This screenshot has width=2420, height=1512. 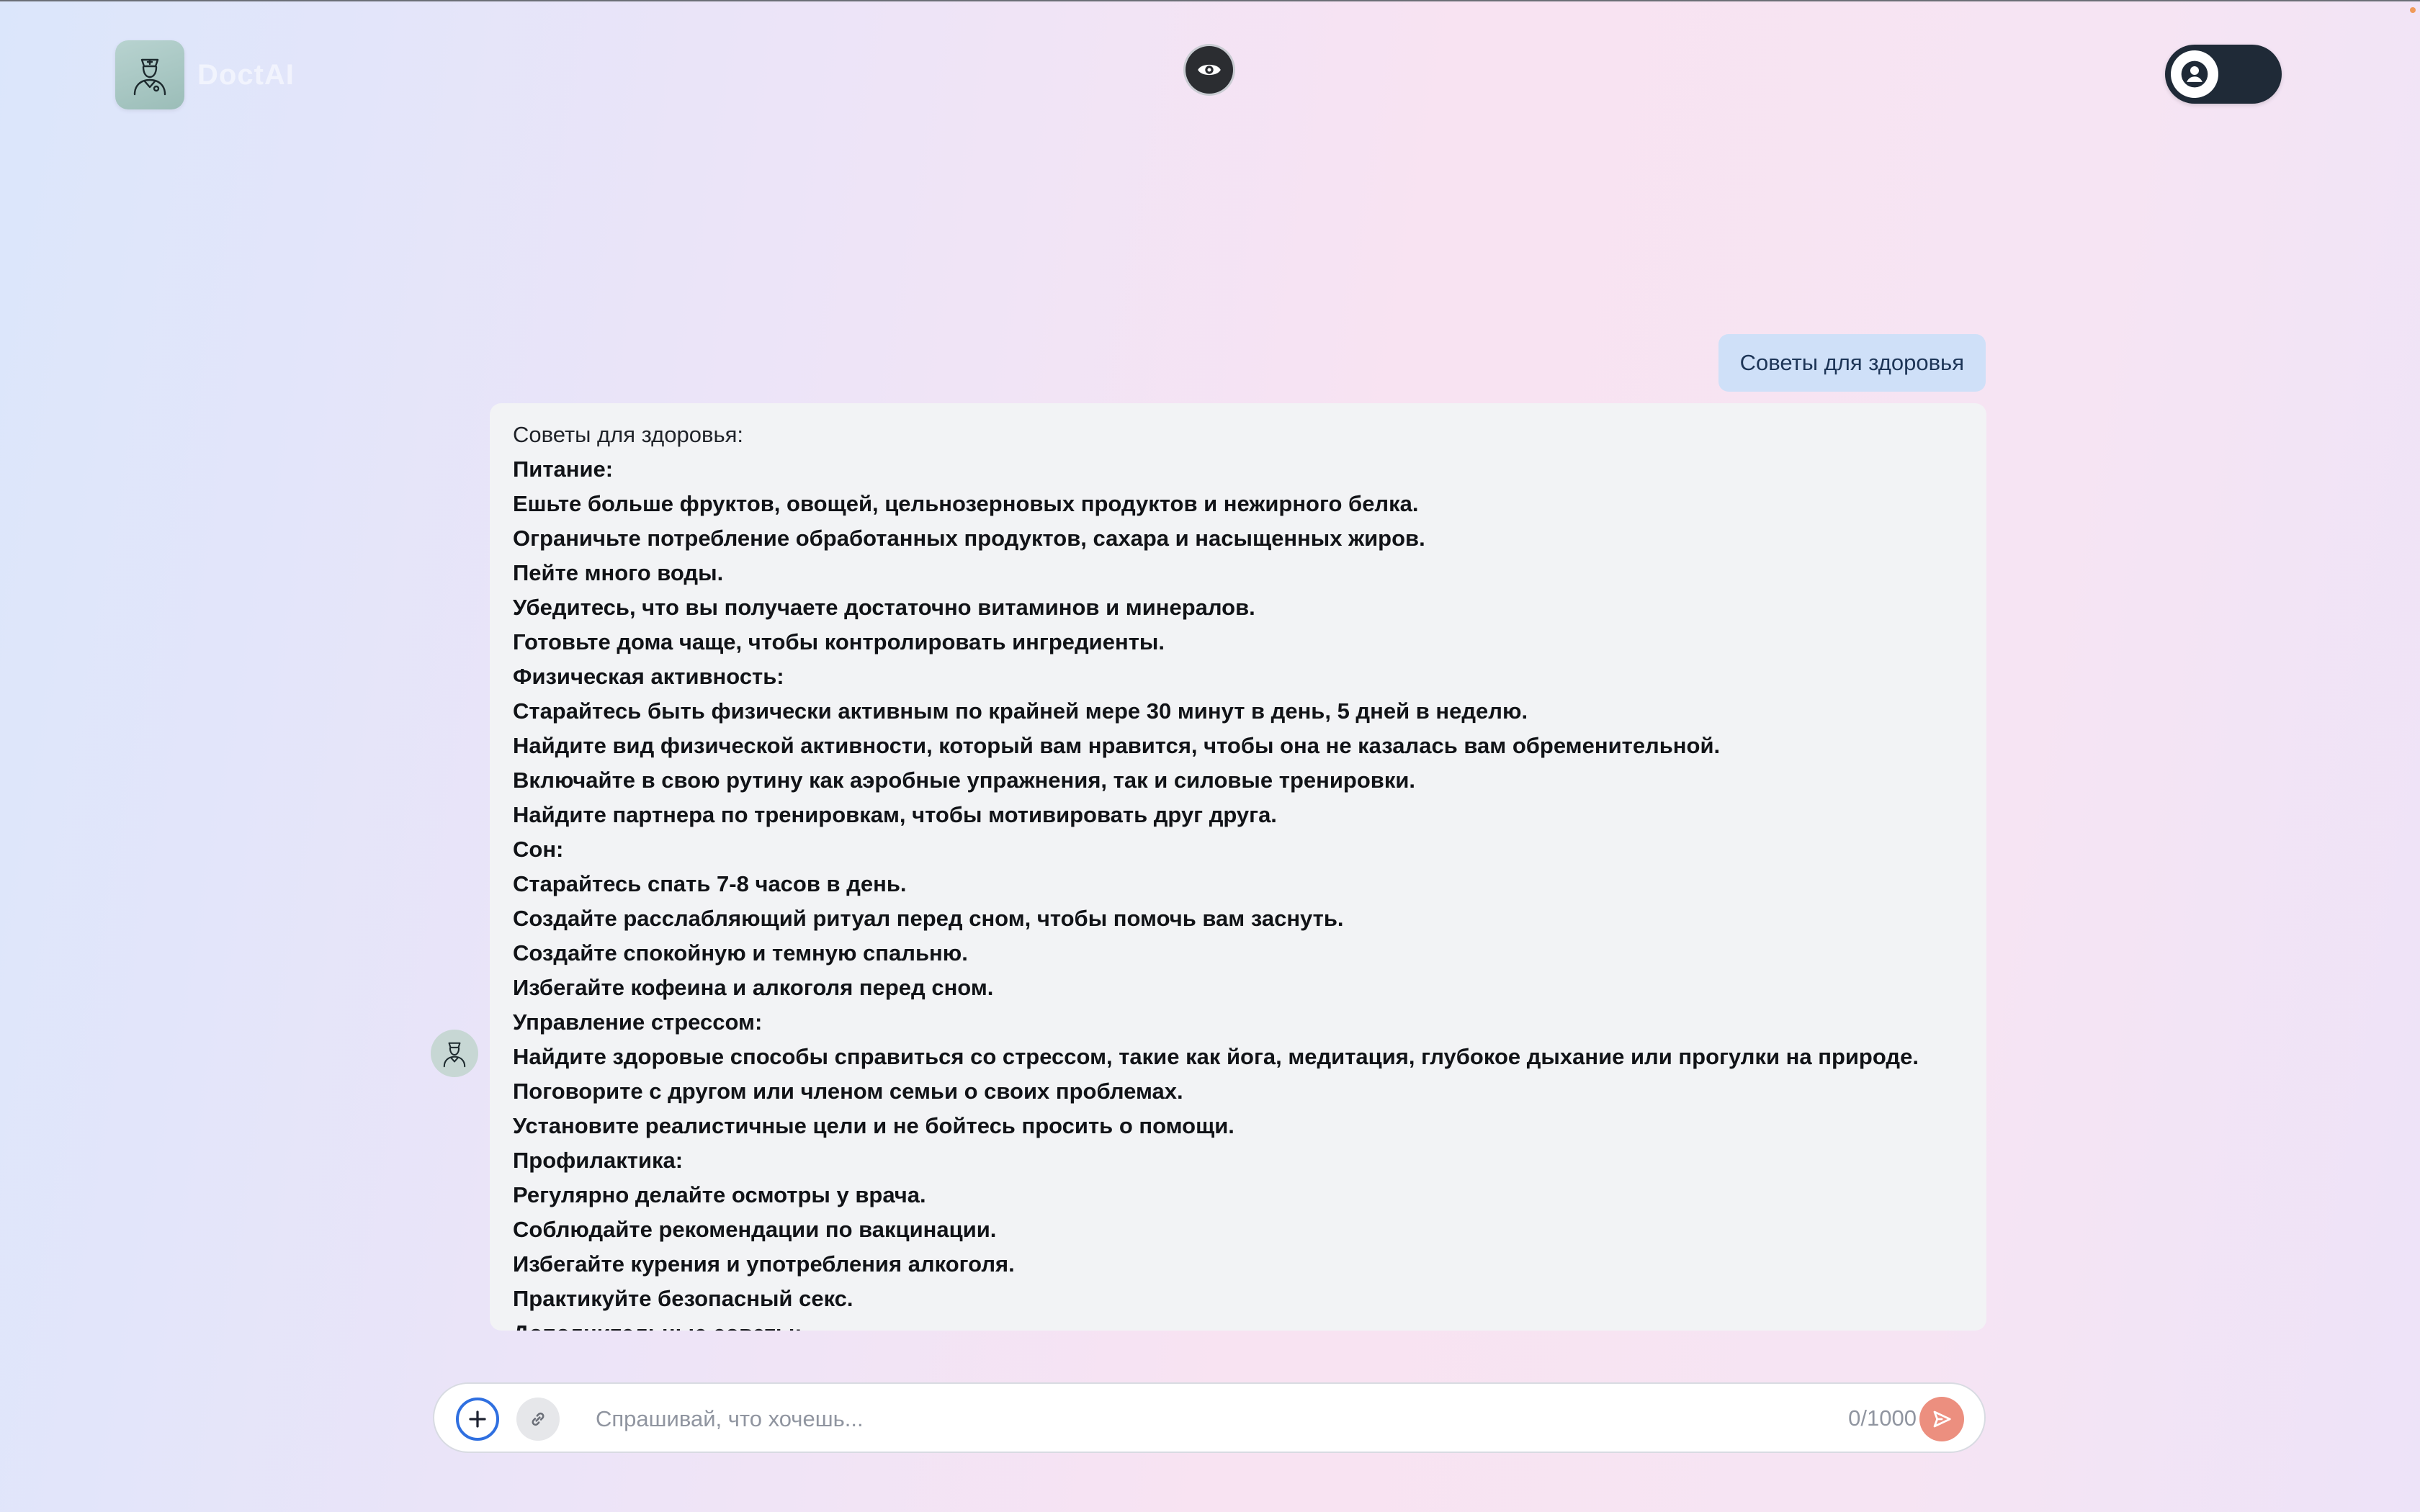 I want to click on chat-input, so click(x=1153, y=1419).